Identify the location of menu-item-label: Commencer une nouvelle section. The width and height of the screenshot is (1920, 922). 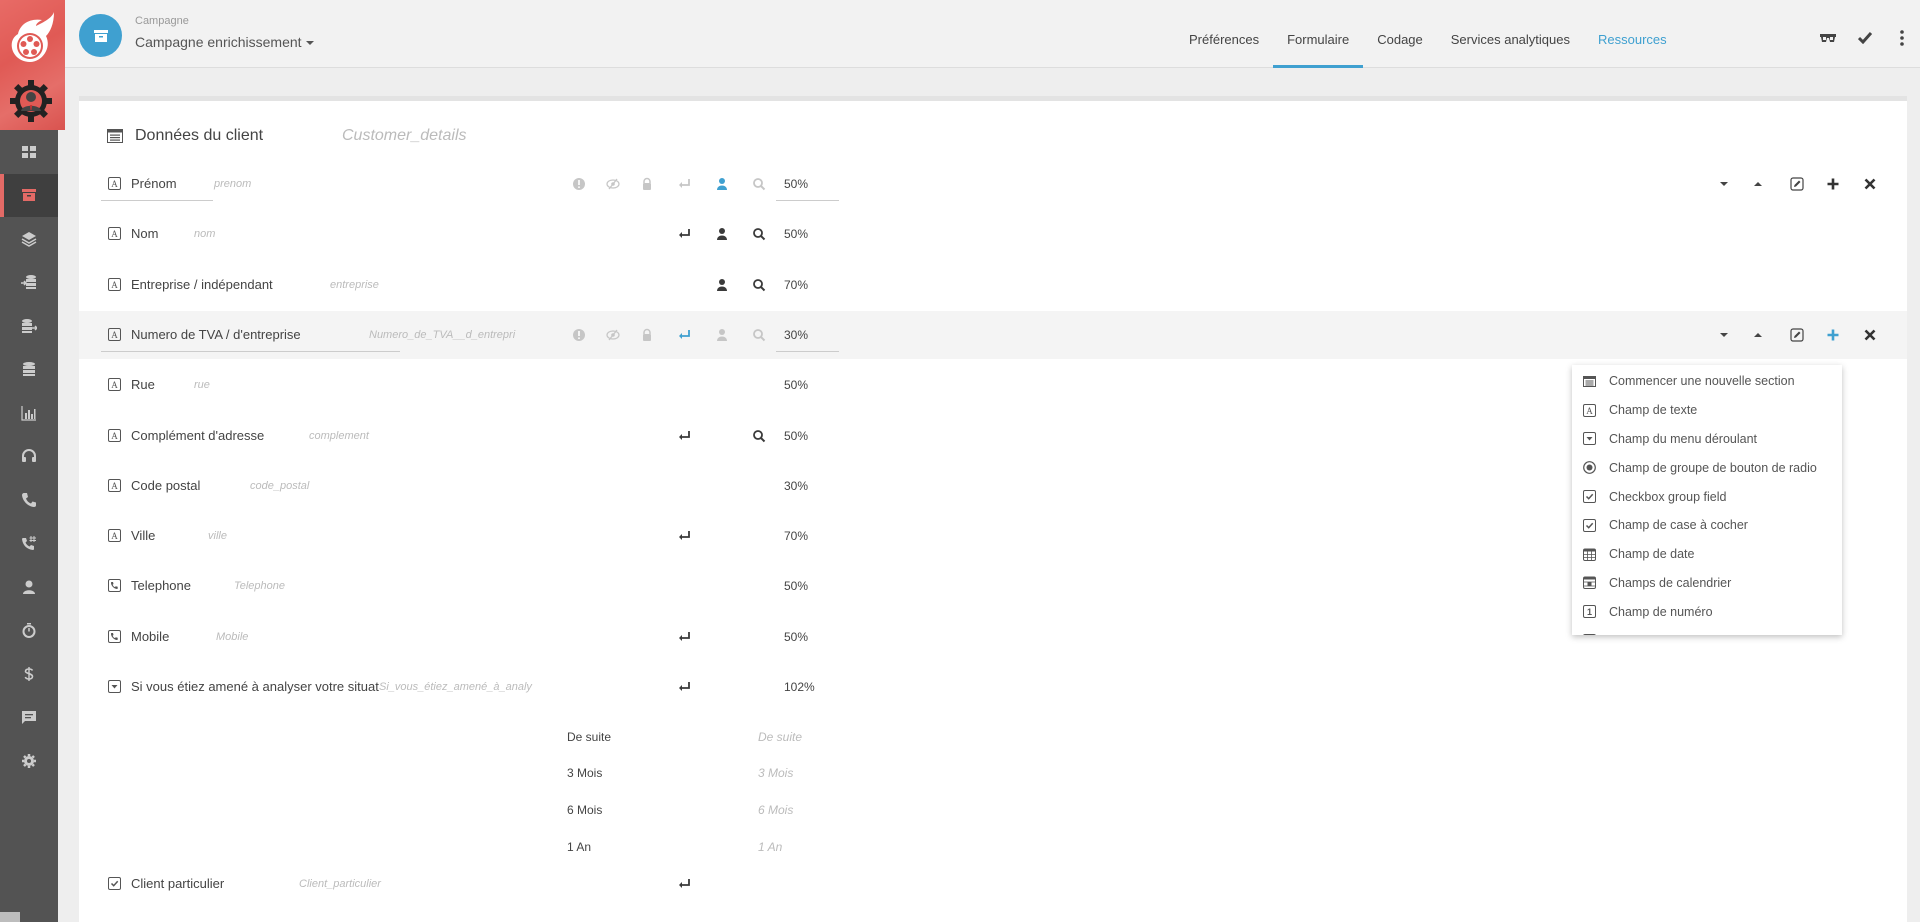
(1702, 381).